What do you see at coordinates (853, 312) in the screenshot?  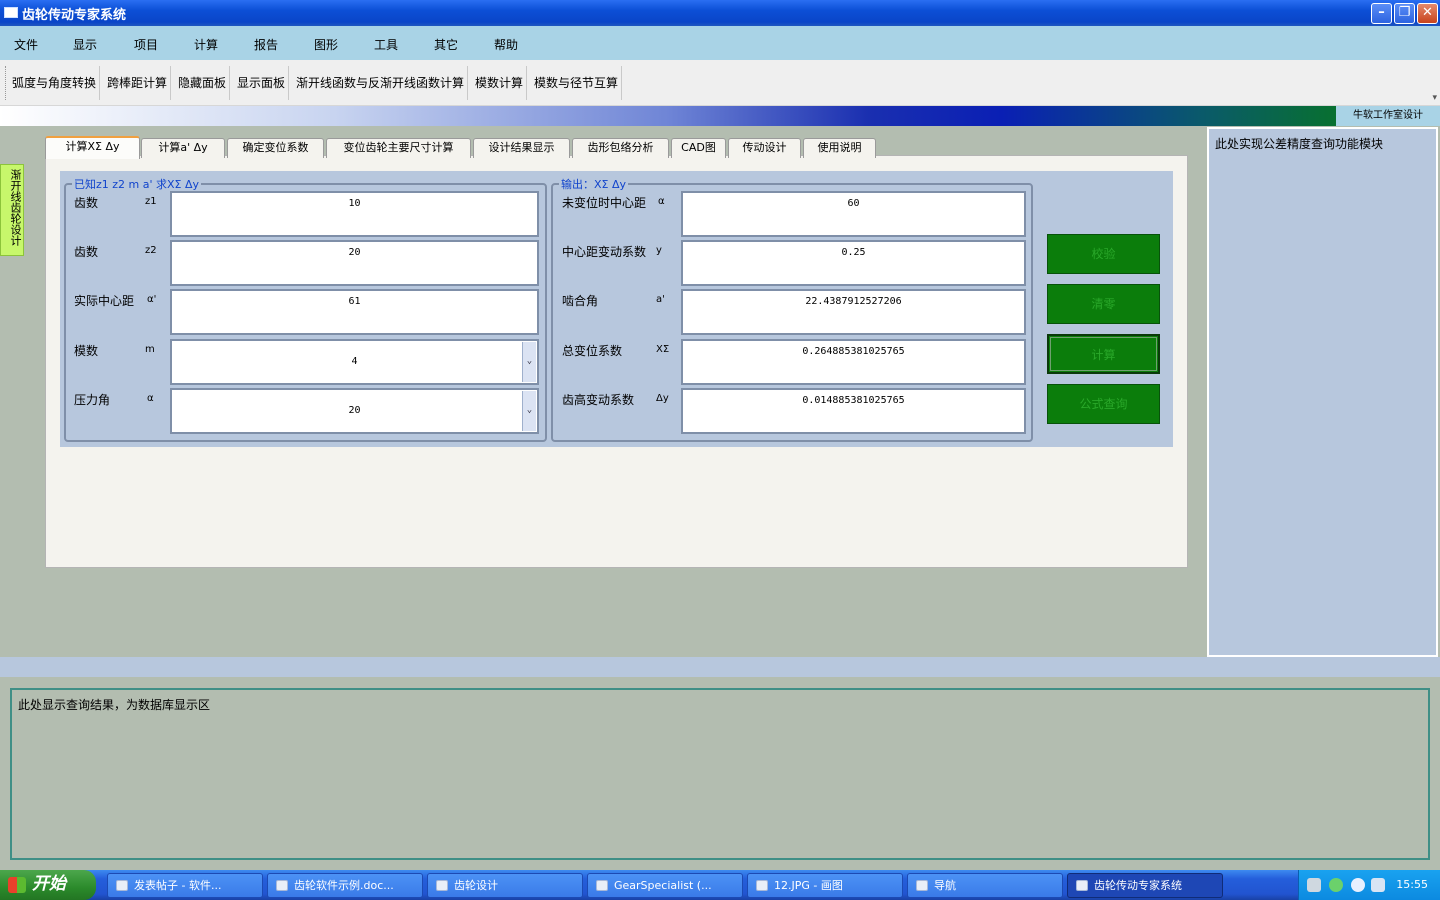 I see `output-meshing-angle: 22.4387912527206` at bounding box center [853, 312].